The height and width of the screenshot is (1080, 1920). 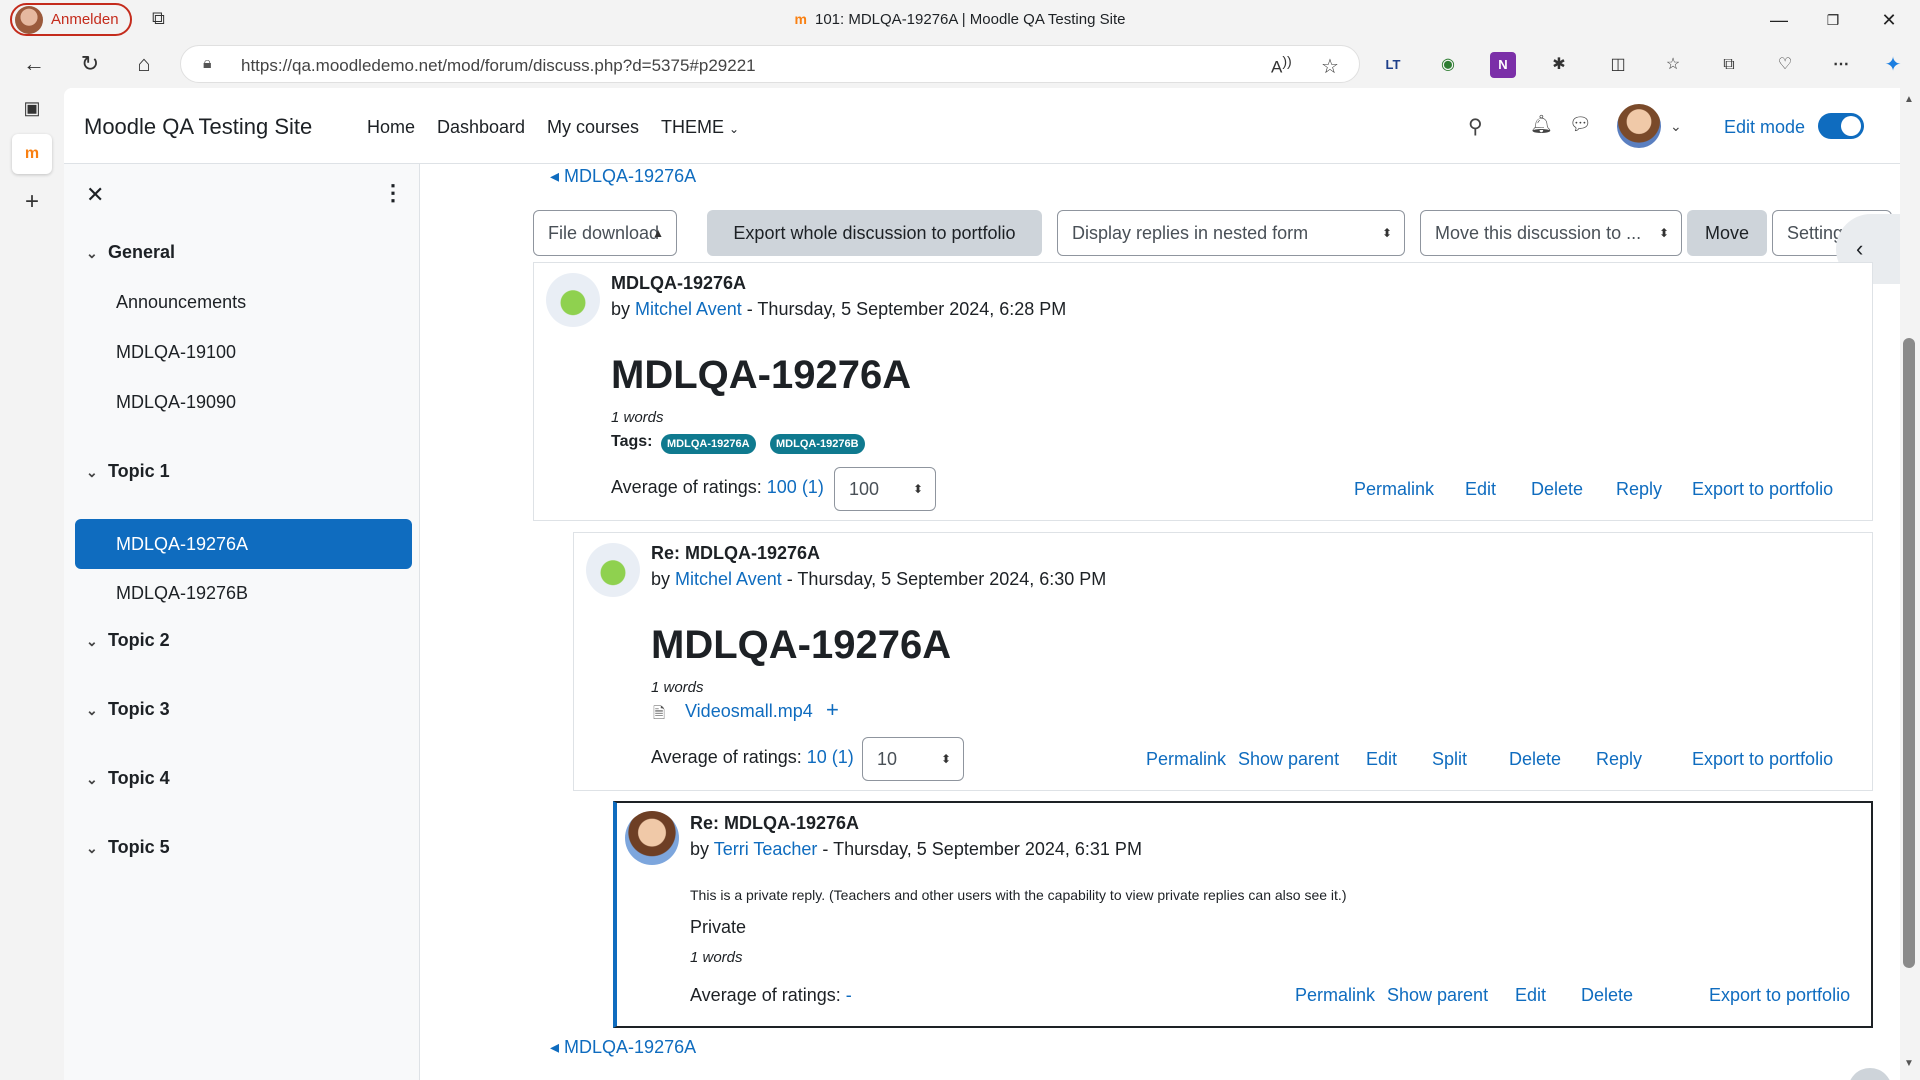 What do you see at coordinates (176, 352) in the screenshot?
I see `course-item-mdlqa-19100: MDLQA-19100` at bounding box center [176, 352].